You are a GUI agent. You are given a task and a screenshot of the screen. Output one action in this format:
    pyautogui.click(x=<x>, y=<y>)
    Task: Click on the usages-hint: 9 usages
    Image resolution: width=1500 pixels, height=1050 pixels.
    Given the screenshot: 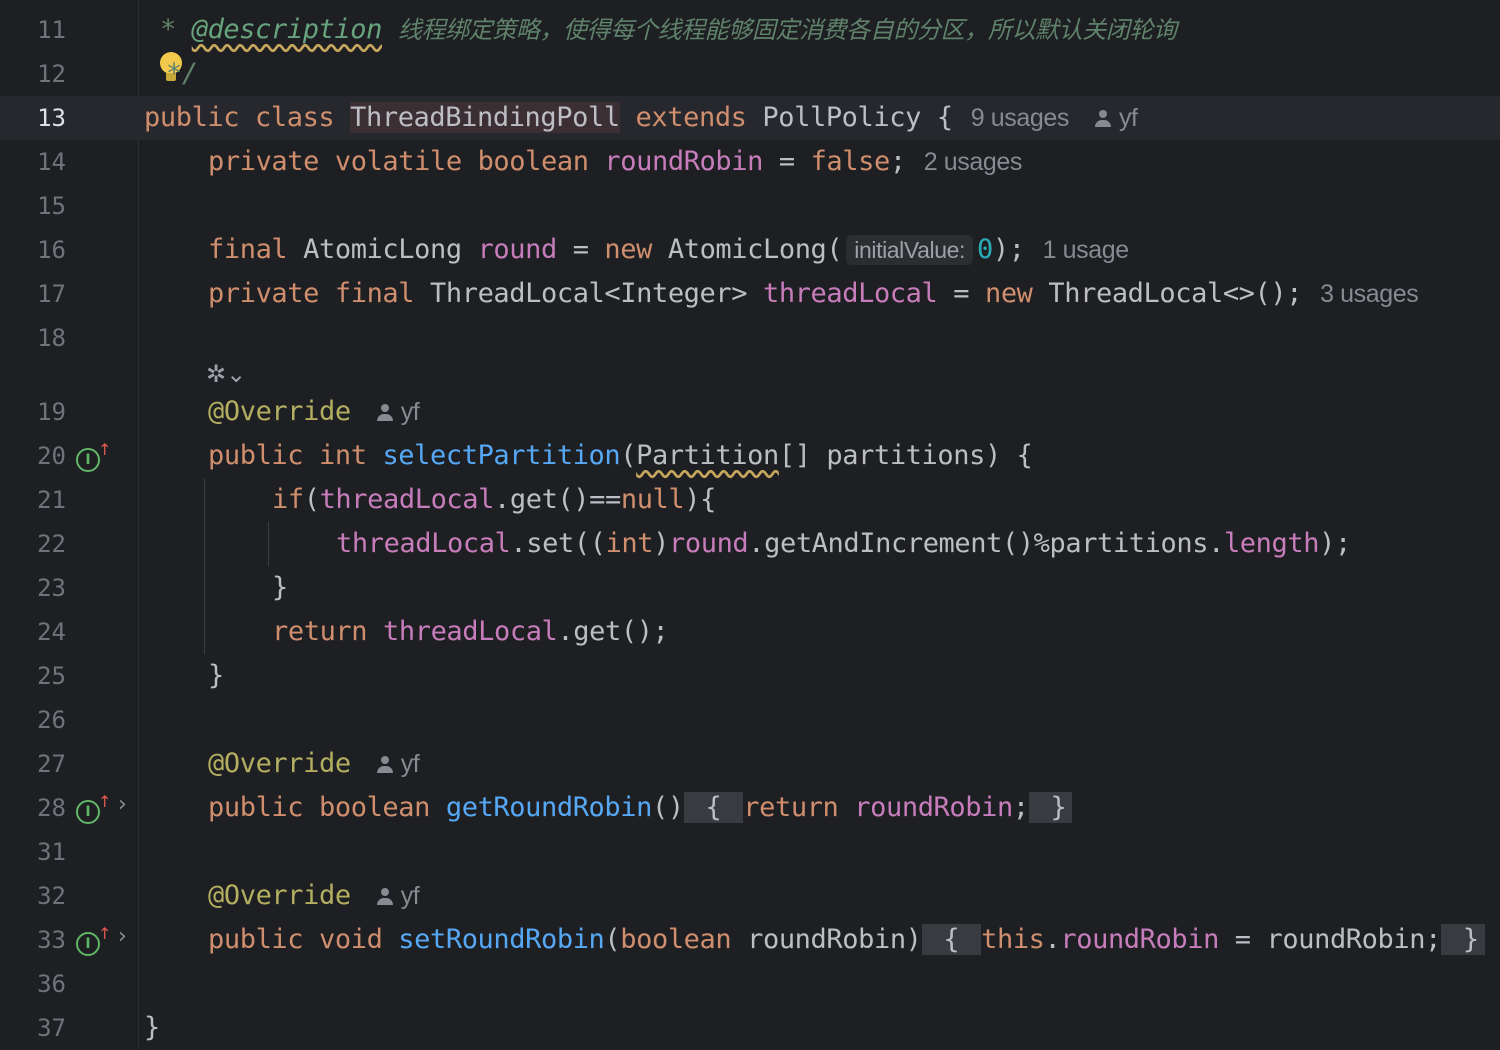 What is the action you would take?
    pyautogui.click(x=1020, y=118)
    